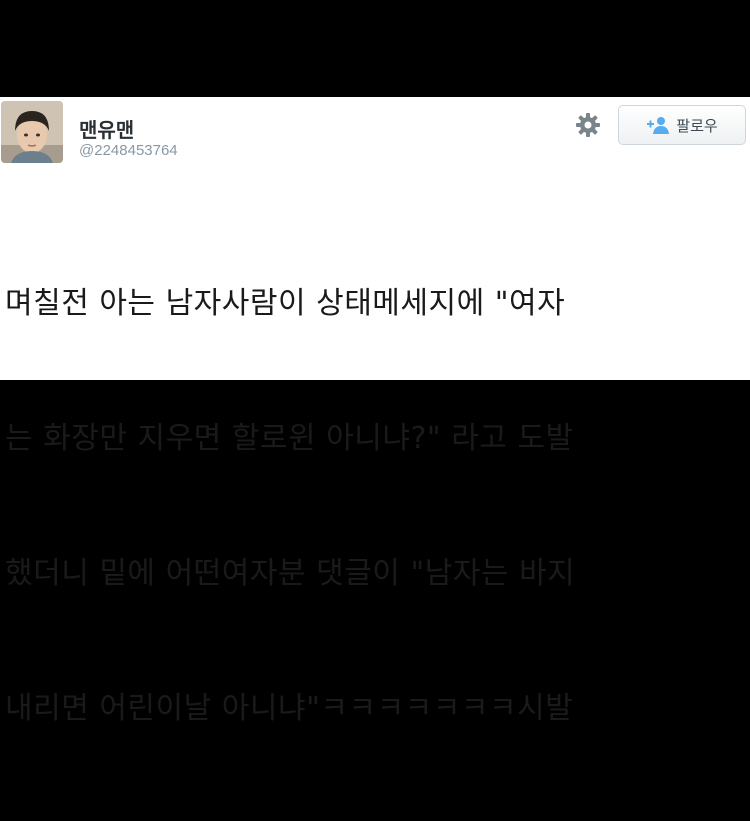 This screenshot has height=821, width=750. I want to click on display-name: 맨유맨, so click(106, 128).